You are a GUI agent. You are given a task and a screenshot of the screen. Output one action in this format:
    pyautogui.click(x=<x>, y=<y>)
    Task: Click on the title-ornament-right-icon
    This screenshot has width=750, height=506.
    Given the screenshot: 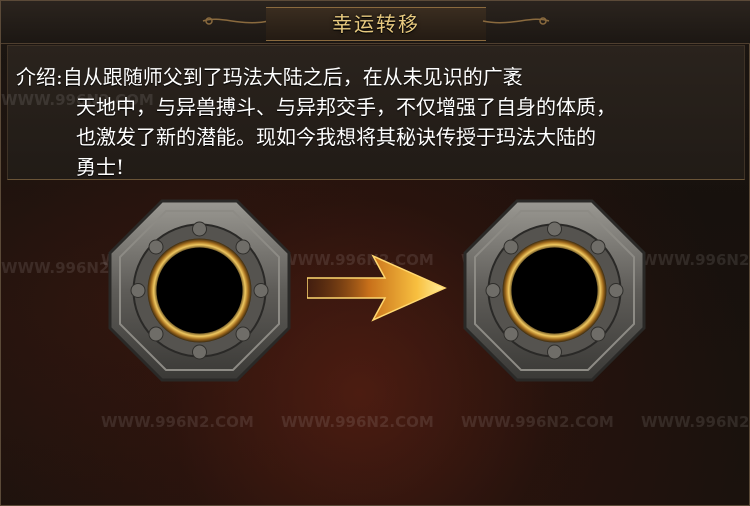 What is the action you would take?
    pyautogui.click(x=516, y=21)
    